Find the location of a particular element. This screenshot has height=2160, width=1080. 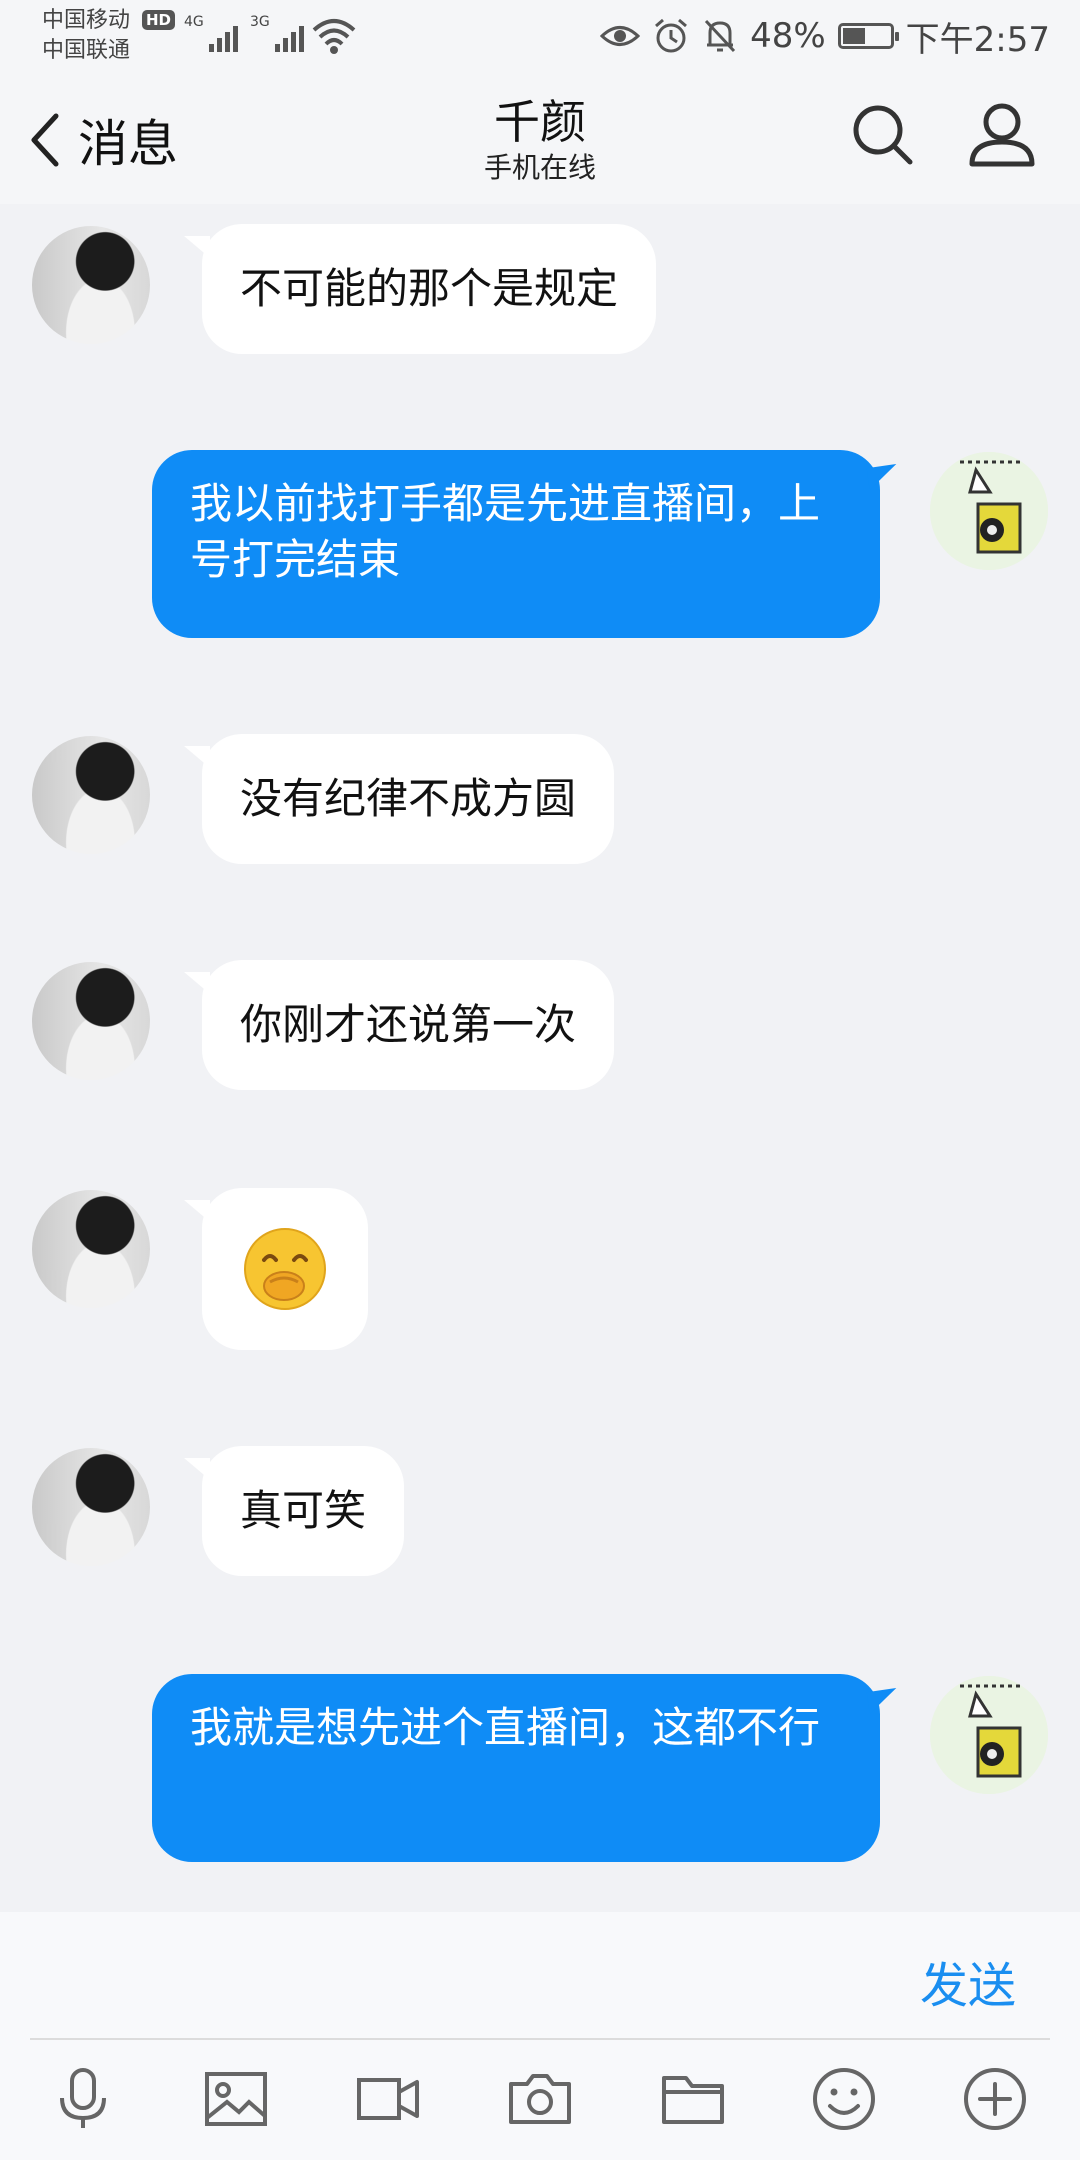

contact-name: 千颜 is located at coordinates (540, 122).